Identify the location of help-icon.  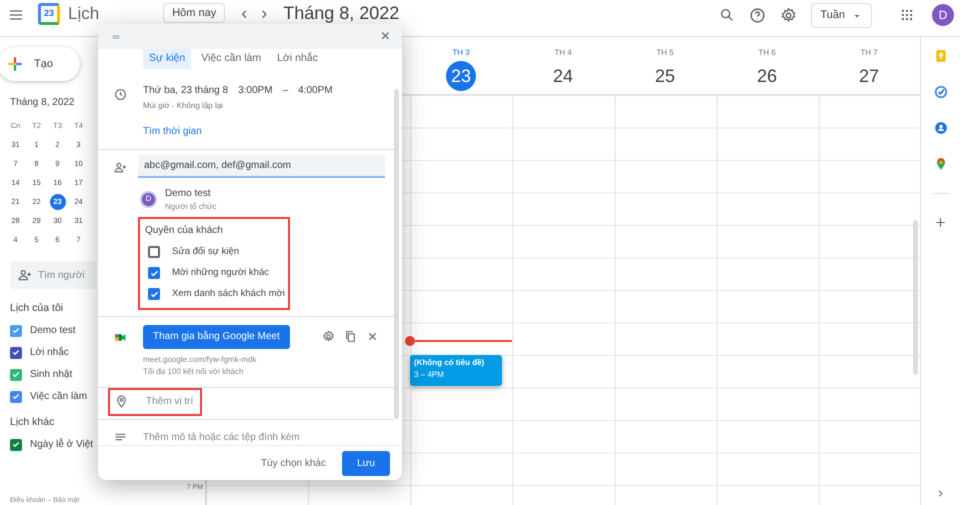
(757, 15).